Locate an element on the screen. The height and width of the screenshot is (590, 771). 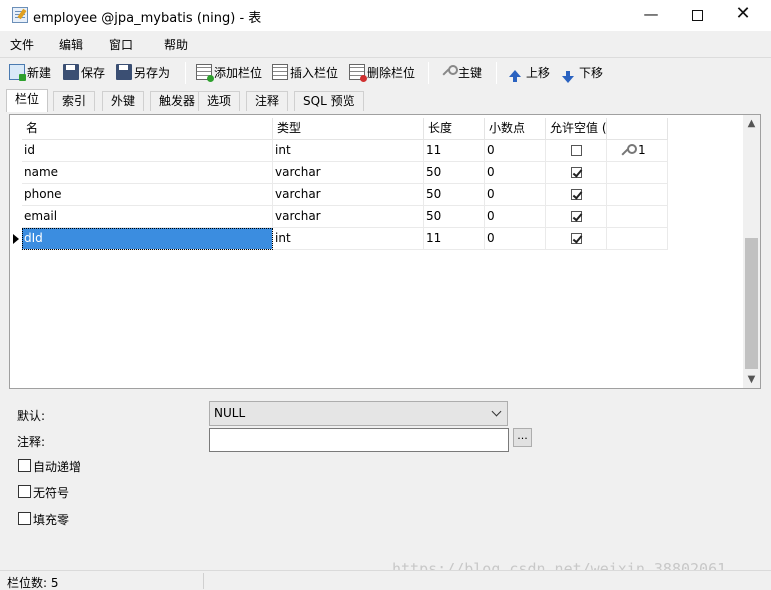
arrow-down-icon is located at coordinates (568, 77).